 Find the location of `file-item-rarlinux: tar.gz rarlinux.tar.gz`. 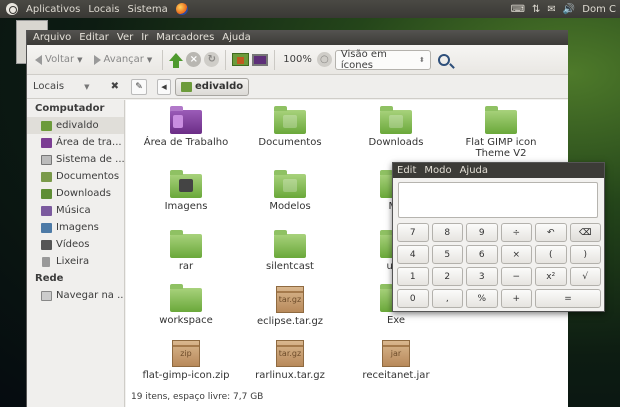

file-item-rarlinux: tar.gz rarlinux.tar.gz is located at coordinates (290, 360).